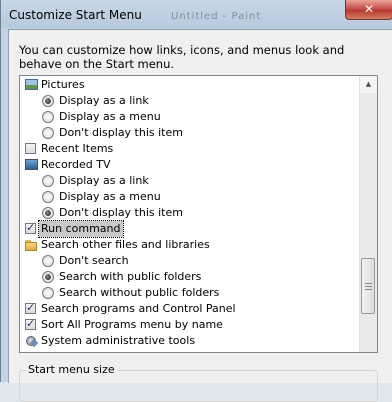 The height and width of the screenshot is (402, 392). I want to click on option-label: Search programs and Control Panel, so click(138, 308).